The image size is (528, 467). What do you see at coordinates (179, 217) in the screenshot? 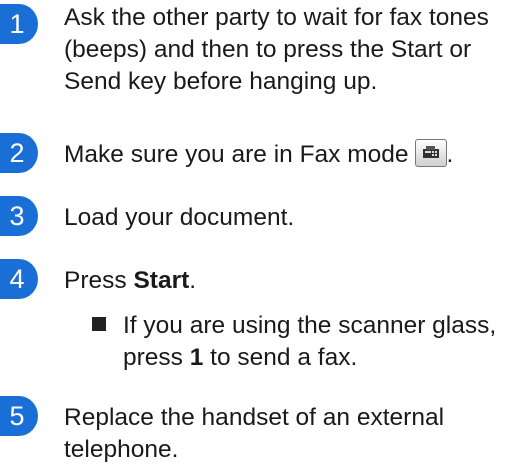
I see `step-text: Load your document.` at bounding box center [179, 217].